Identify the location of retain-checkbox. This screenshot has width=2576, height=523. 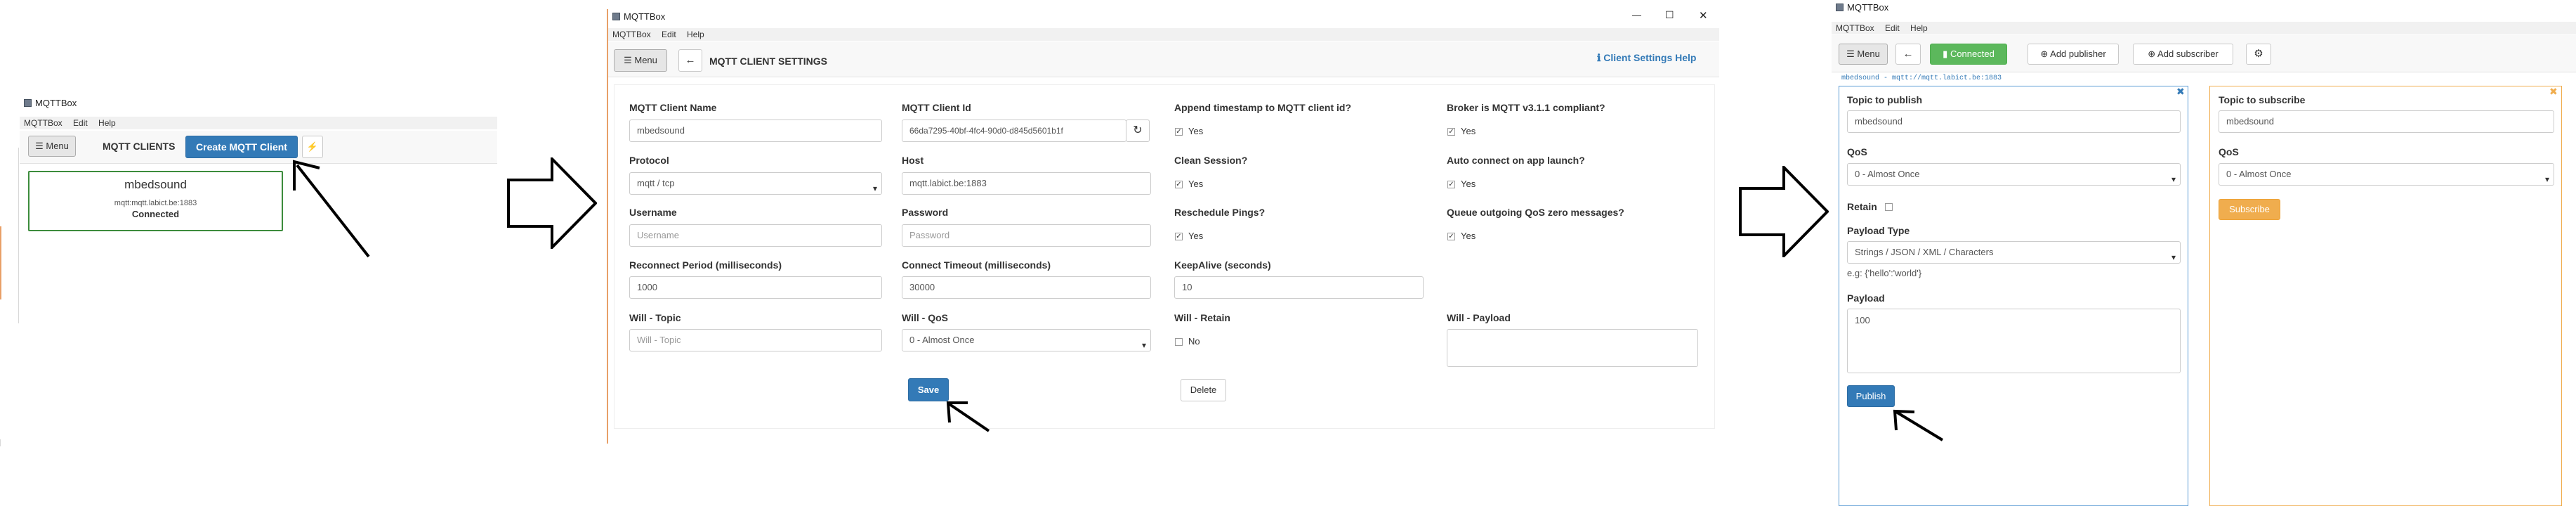
(1889, 207).